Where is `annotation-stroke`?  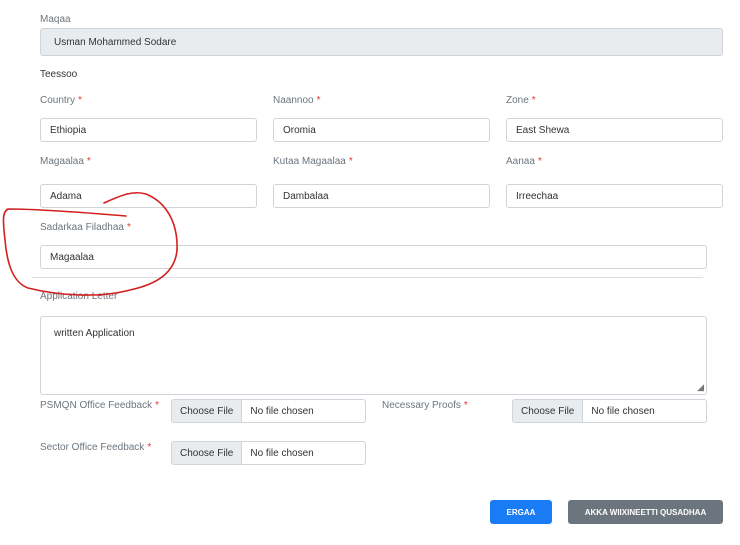 annotation-stroke is located at coordinates (90, 243).